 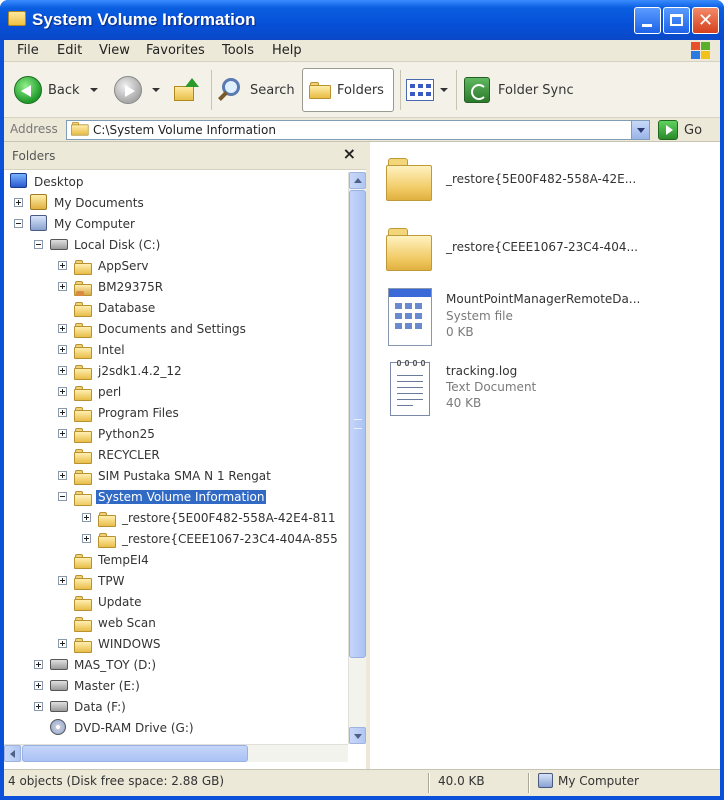 I want to click on menu-file: File, so click(x=28, y=50).